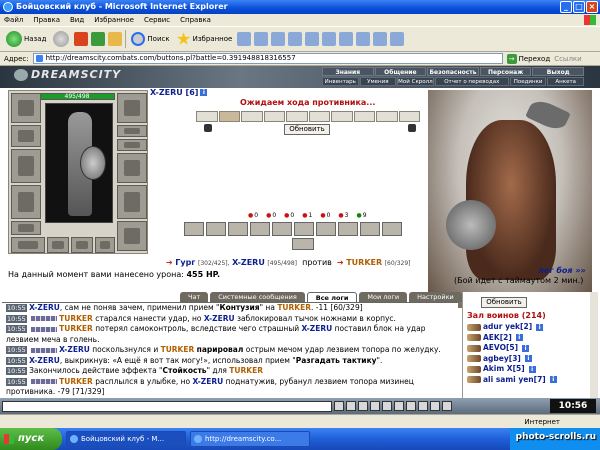  I want to click on menu-tools: Сервис, so click(157, 20).